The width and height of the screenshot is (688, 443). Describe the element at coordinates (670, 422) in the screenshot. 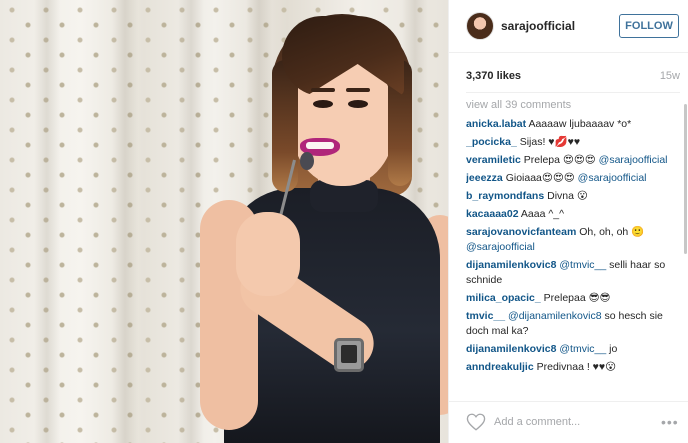

I see `more-options-icon: •••` at that location.